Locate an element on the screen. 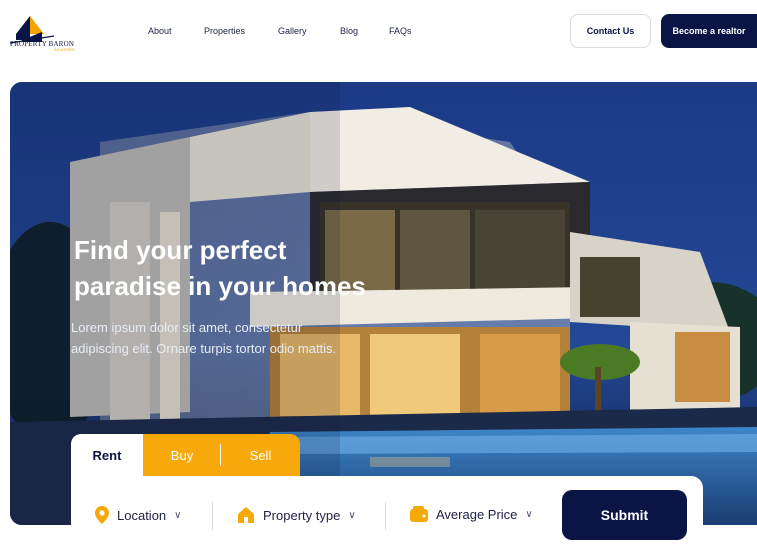 This screenshot has width=757, height=550. hero-title: Find your perfect paradise in your homes is located at coordinates (234, 268).